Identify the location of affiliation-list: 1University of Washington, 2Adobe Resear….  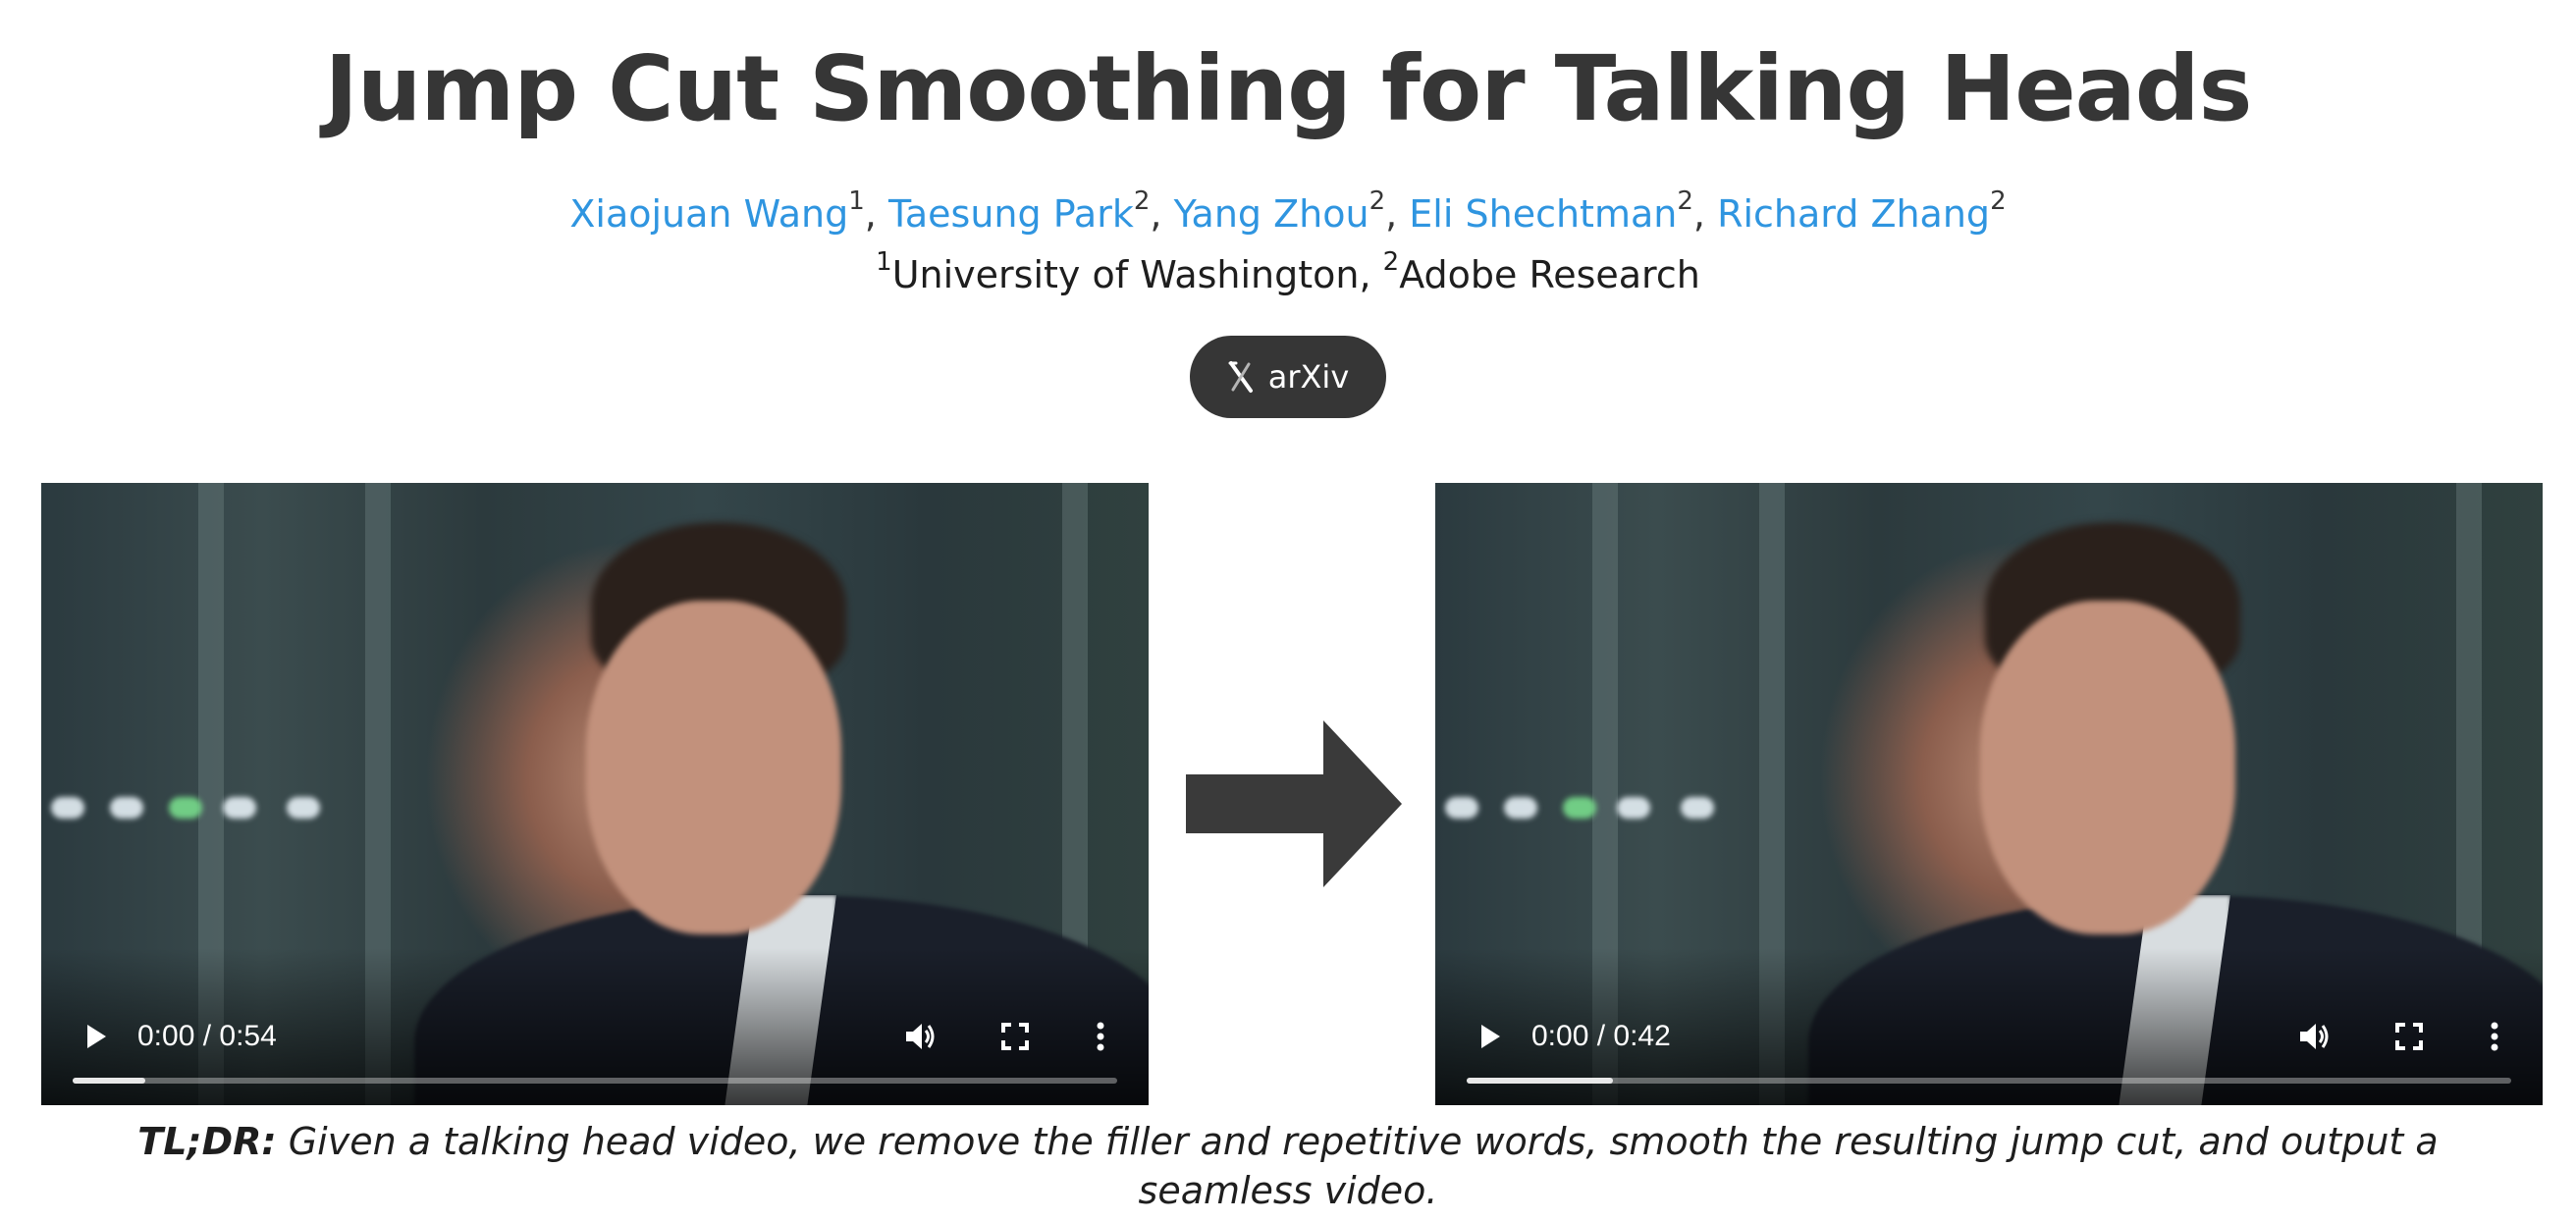
(1288, 274).